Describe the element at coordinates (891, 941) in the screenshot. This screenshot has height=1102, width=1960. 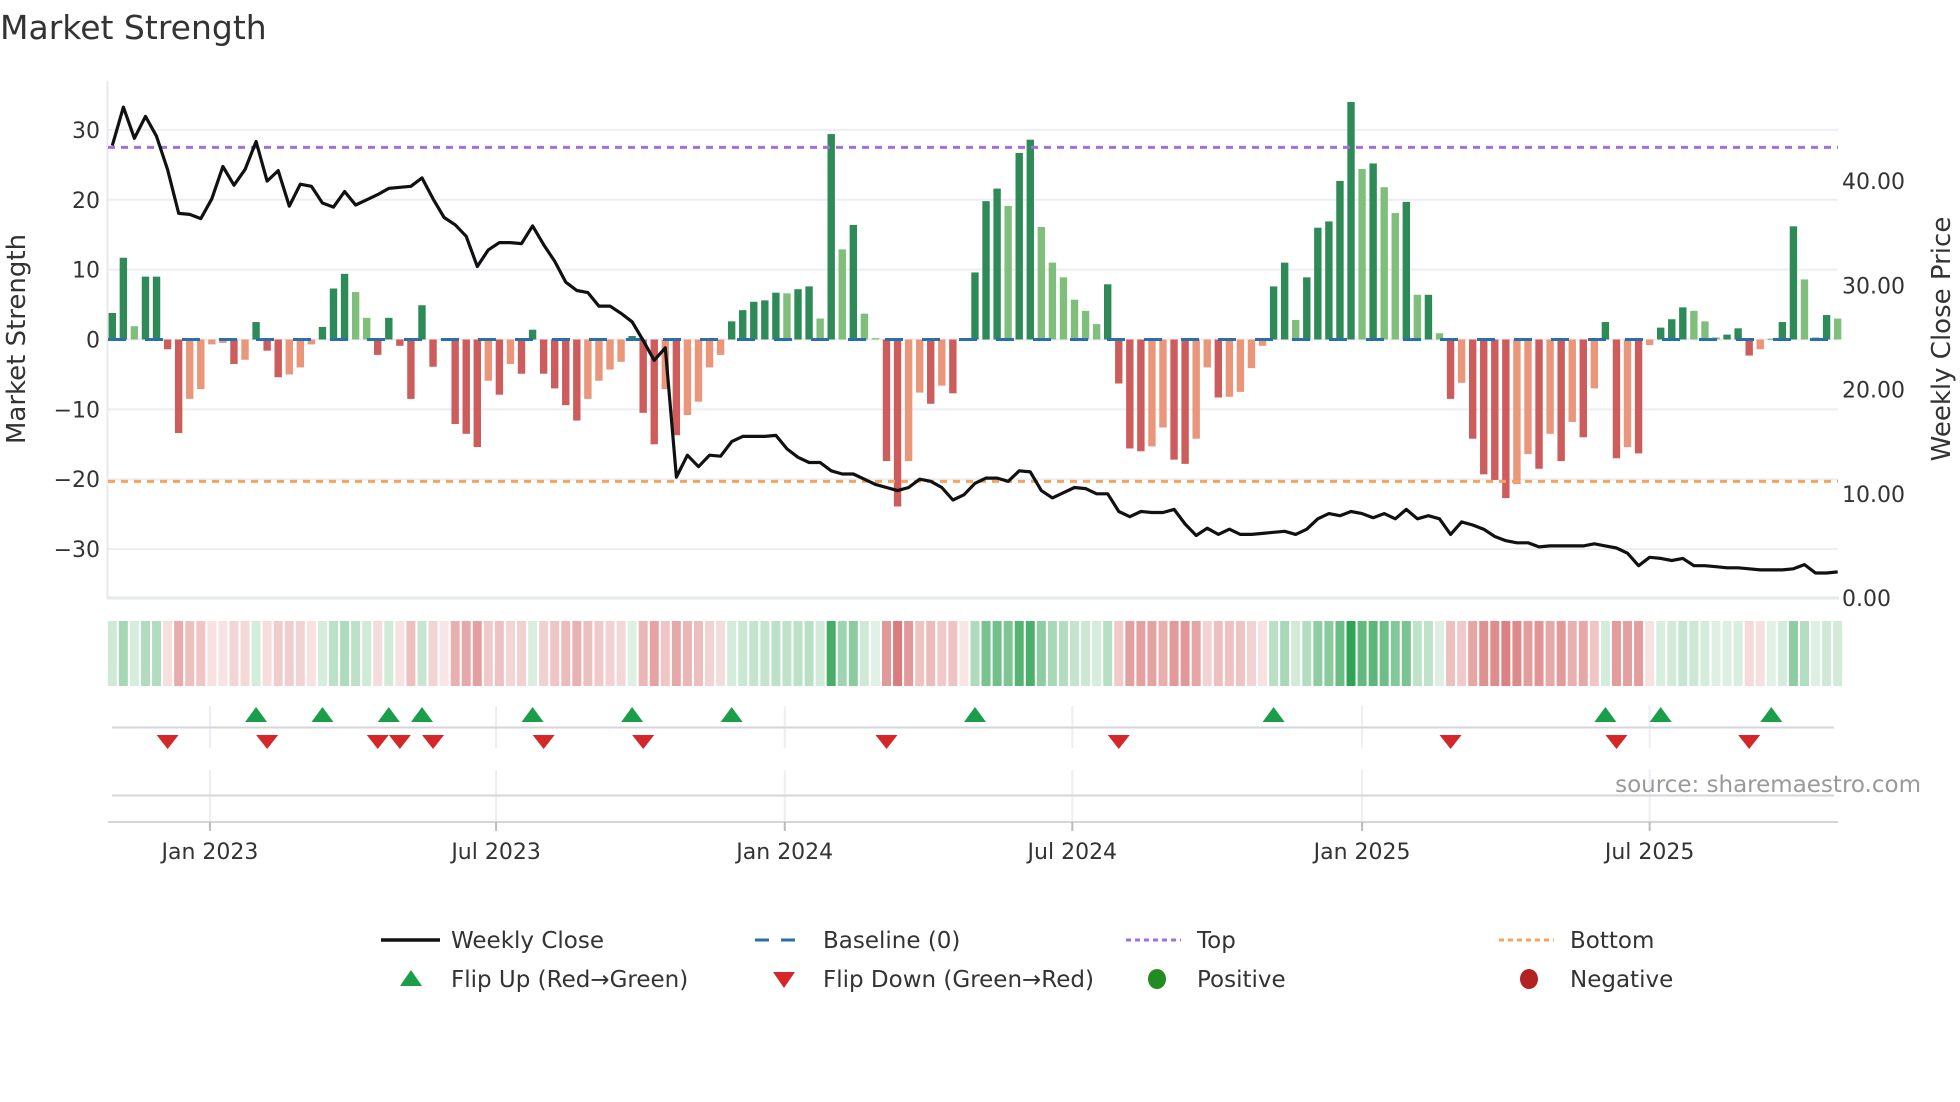
I see `legend-baseline-label: Baseline (0)` at that location.